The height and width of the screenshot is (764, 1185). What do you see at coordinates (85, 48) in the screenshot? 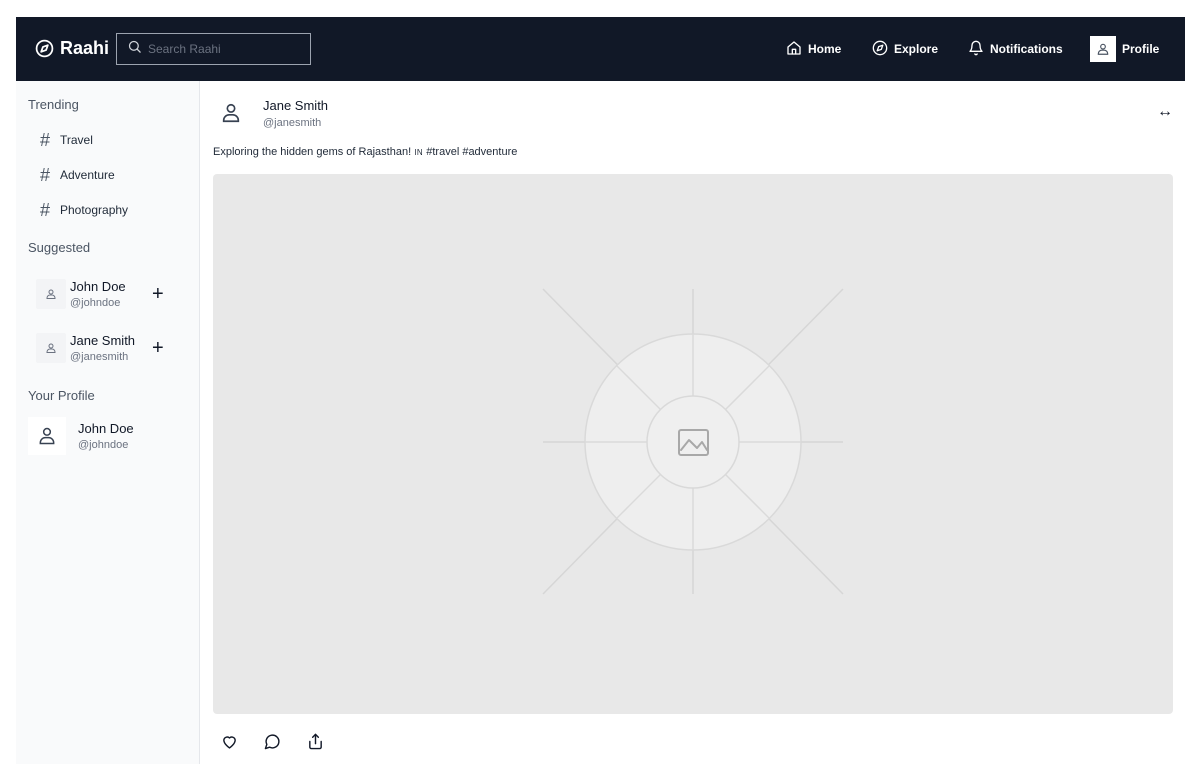
I see `brand-name: Raahi` at bounding box center [85, 48].